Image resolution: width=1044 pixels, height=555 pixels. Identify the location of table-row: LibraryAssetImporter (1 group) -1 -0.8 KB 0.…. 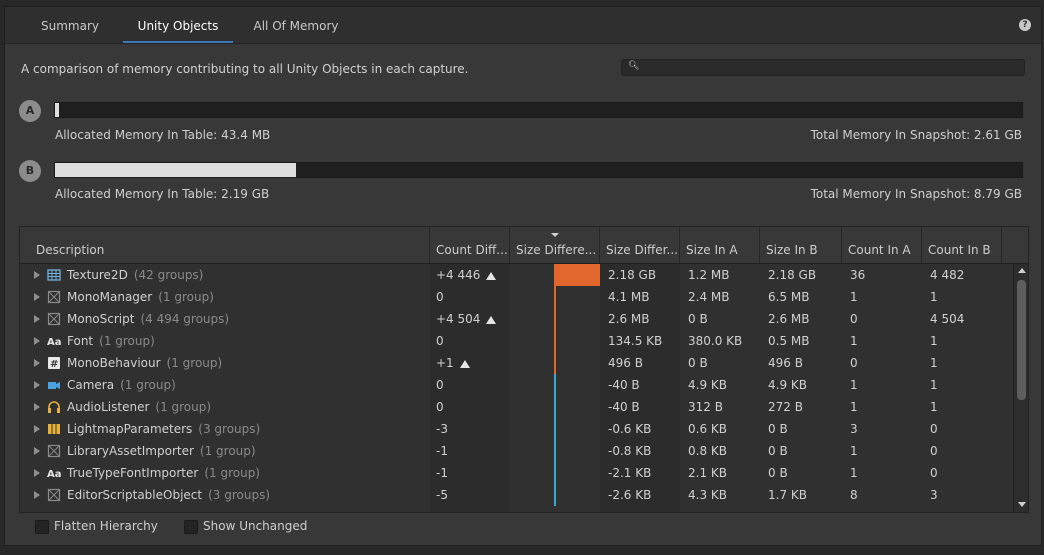
(516, 451).